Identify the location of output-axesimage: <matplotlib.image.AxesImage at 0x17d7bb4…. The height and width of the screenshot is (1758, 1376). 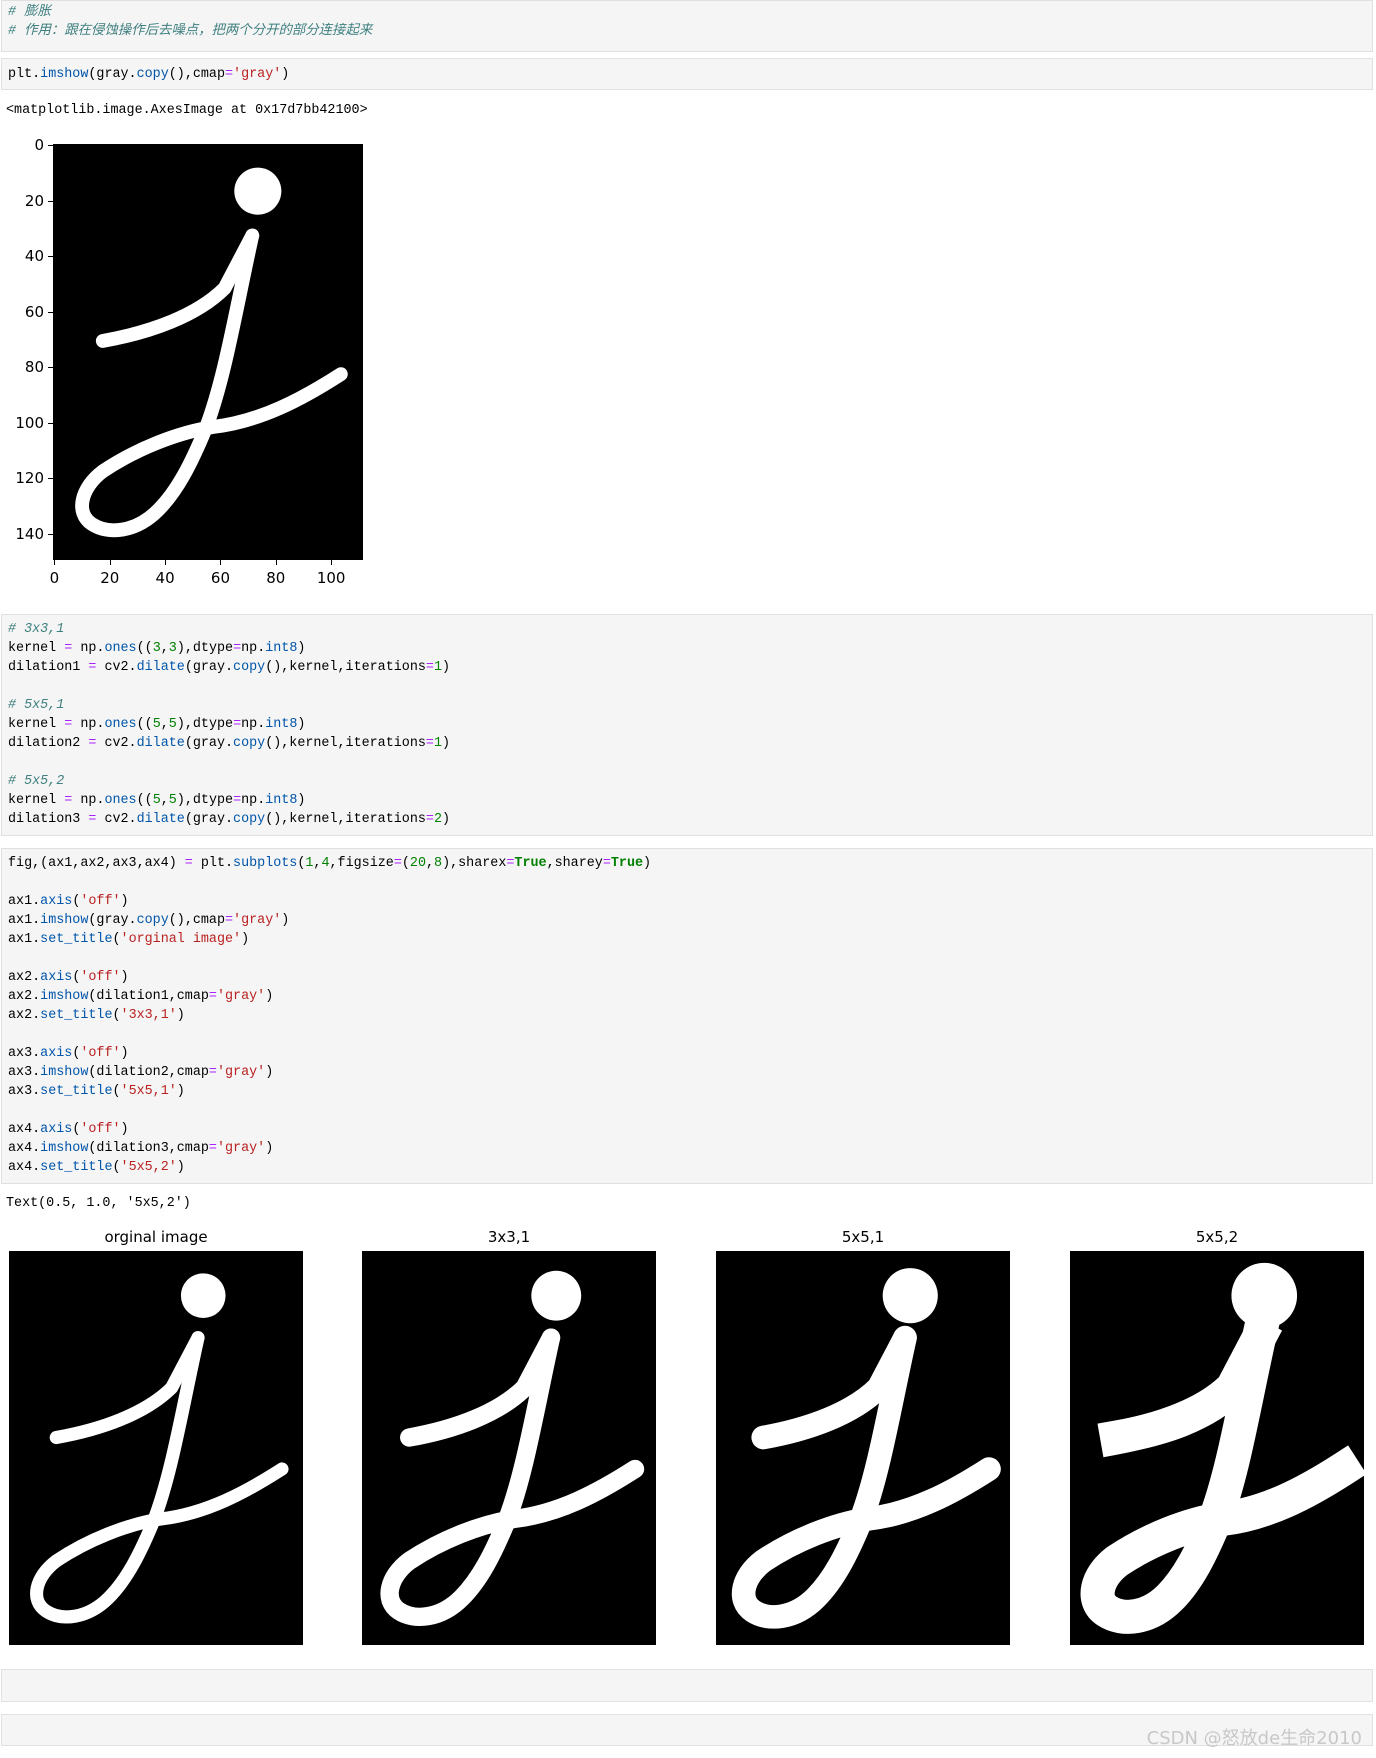
(187, 110).